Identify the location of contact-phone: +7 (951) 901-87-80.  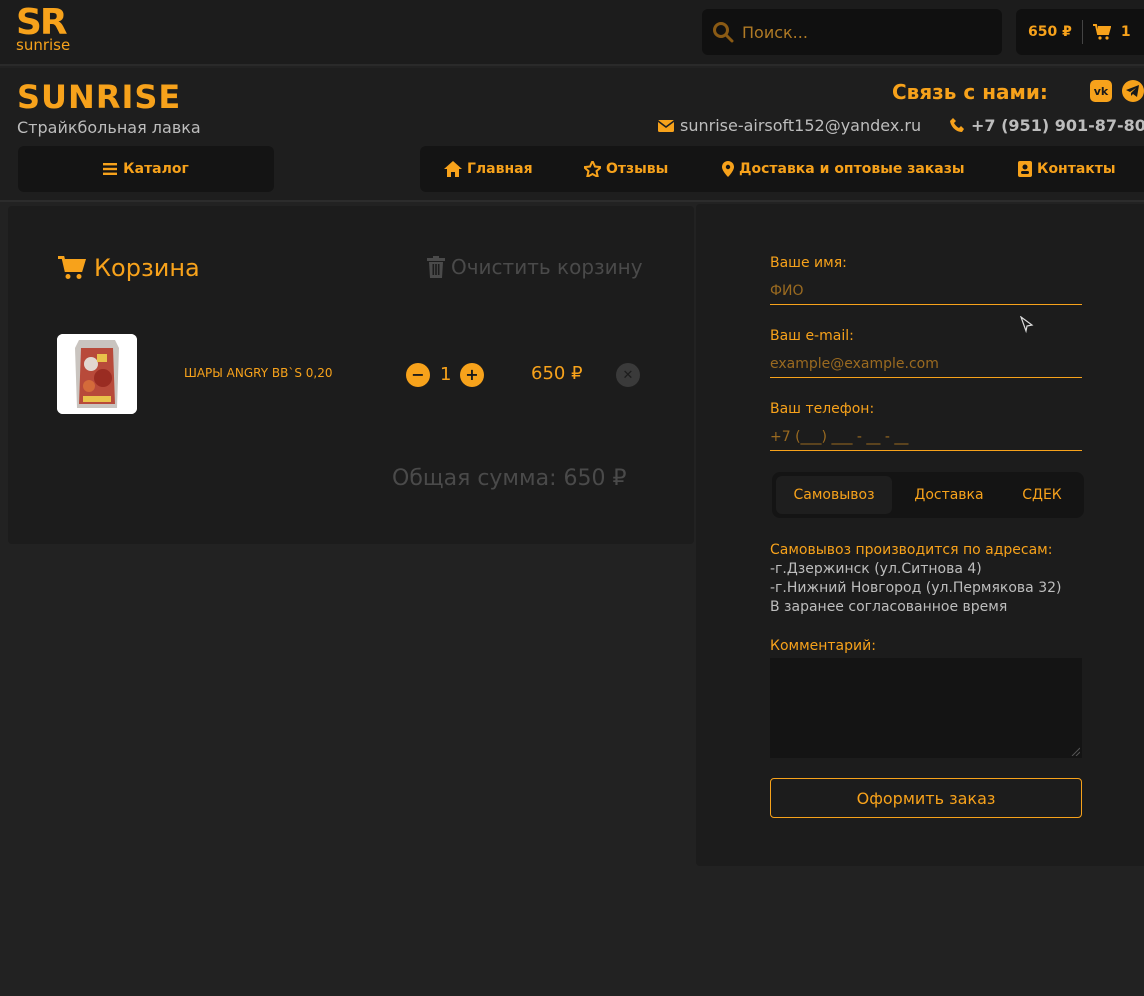
(1047, 125).